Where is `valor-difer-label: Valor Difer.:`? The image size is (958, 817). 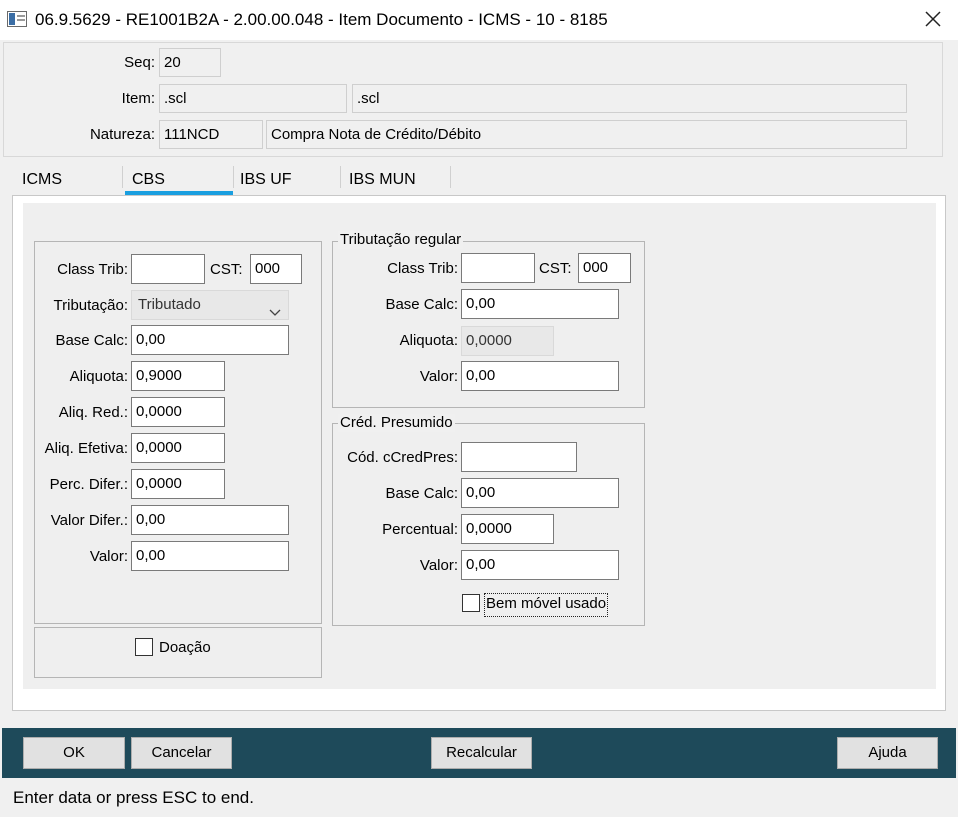 valor-difer-label: Valor Difer.: is located at coordinates (89, 520).